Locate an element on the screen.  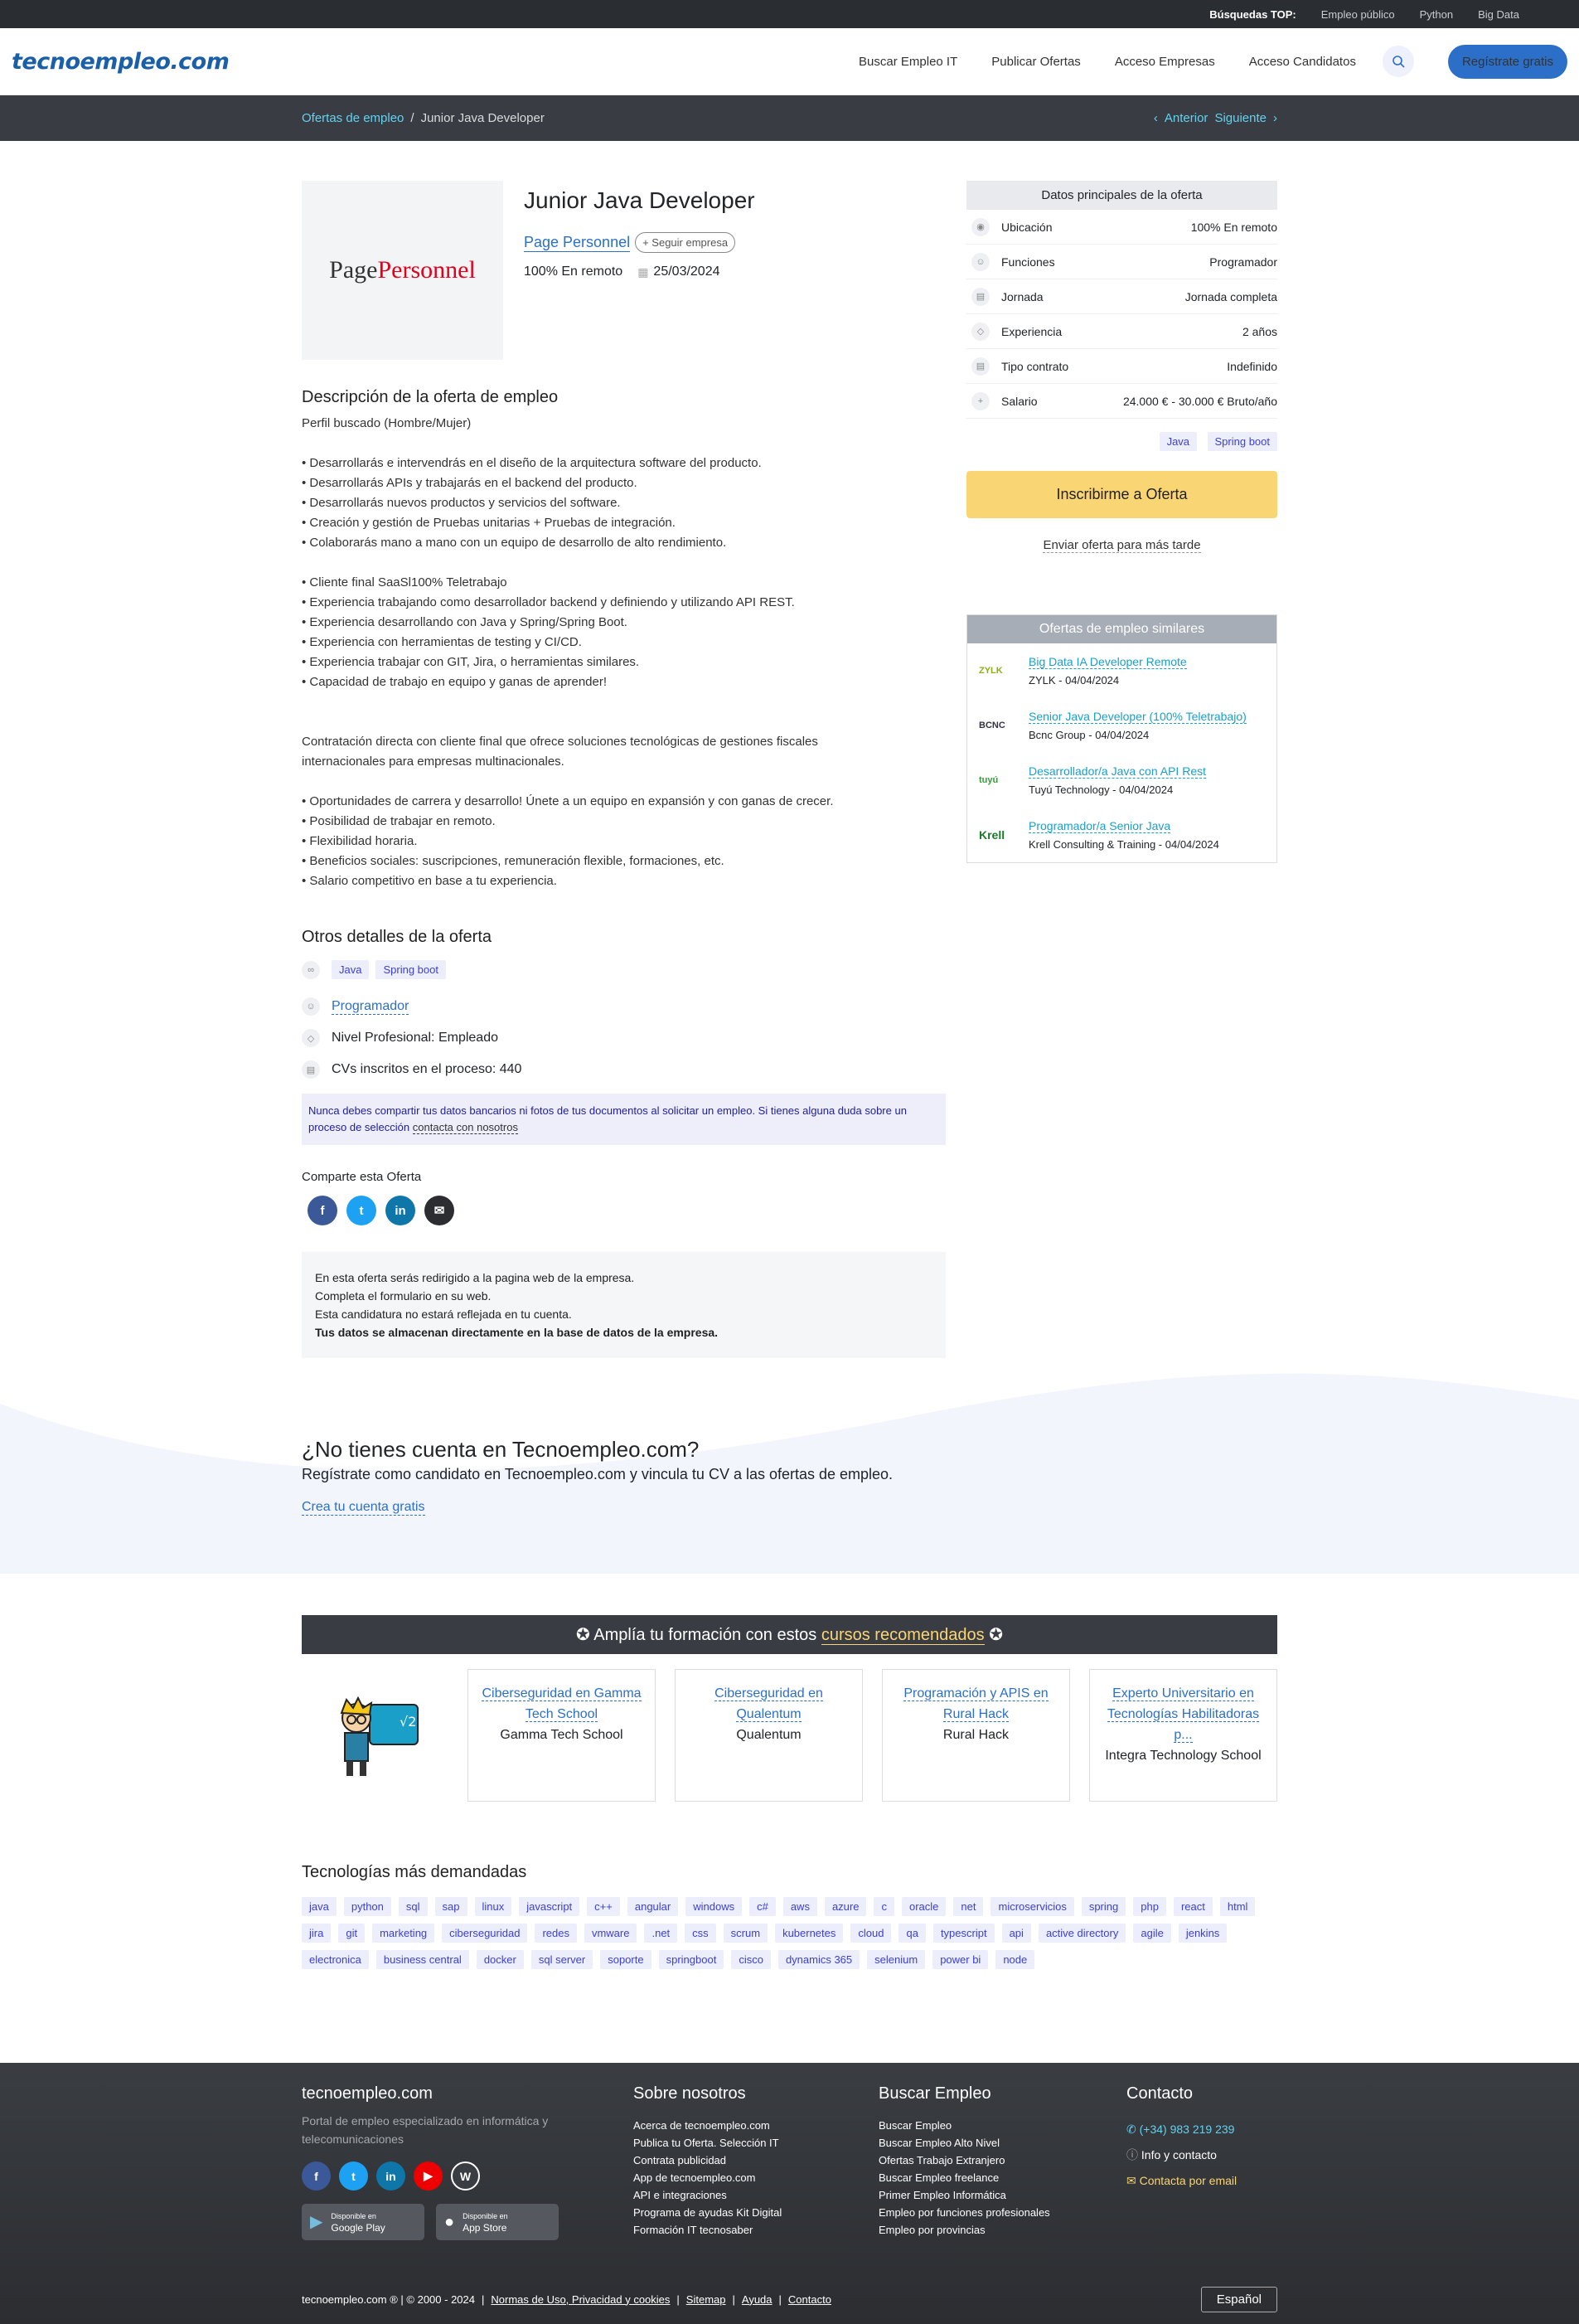
save-for-later: Enviar oferta para más tarde is located at coordinates (1121, 546).